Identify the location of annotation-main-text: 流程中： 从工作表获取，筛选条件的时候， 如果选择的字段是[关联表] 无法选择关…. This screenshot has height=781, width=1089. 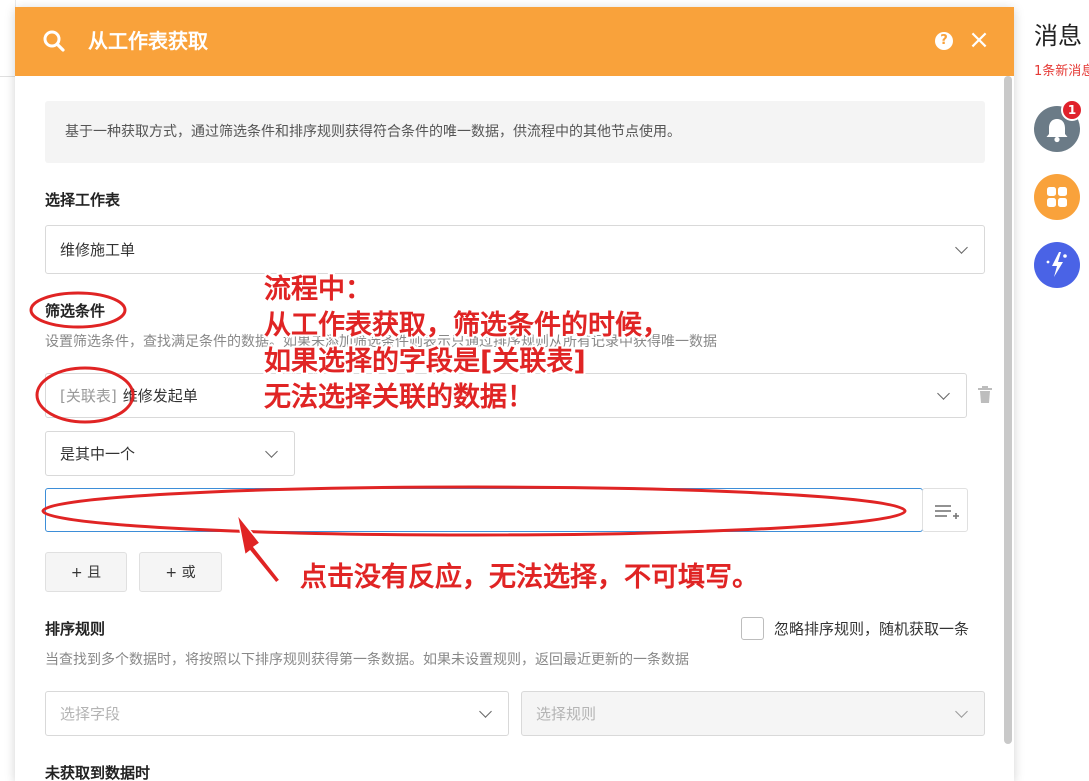
(466, 344).